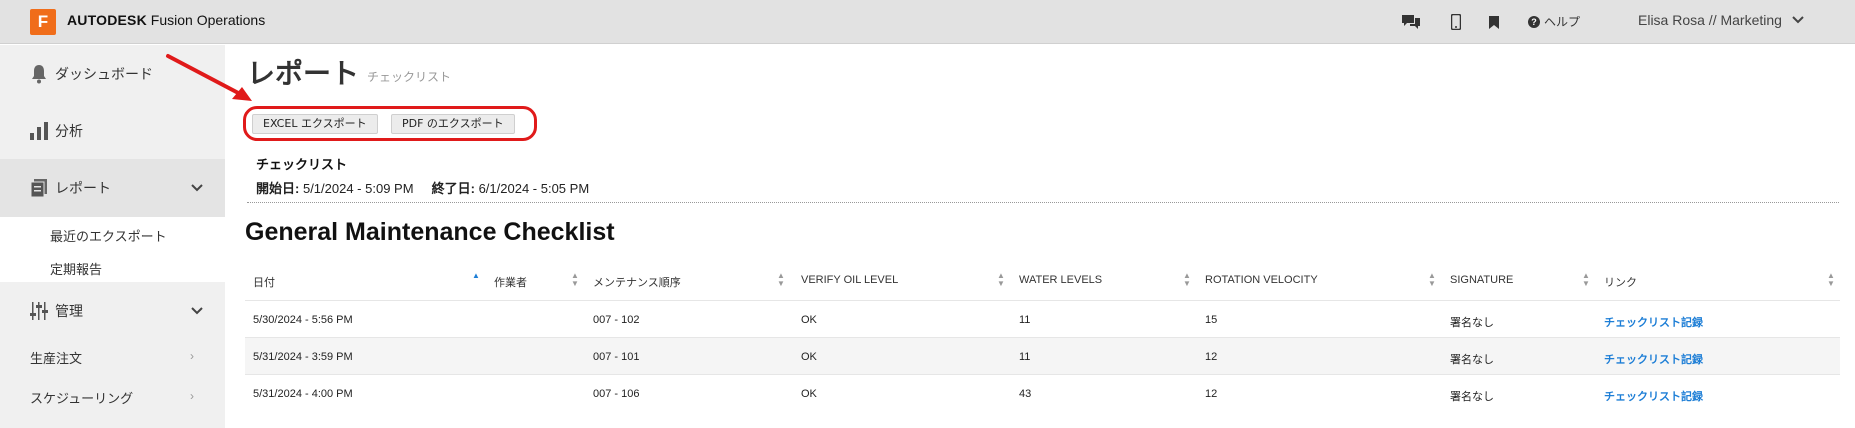  What do you see at coordinates (107, 20) in the screenshot?
I see `brand-autodesk: AUTODESK` at bounding box center [107, 20].